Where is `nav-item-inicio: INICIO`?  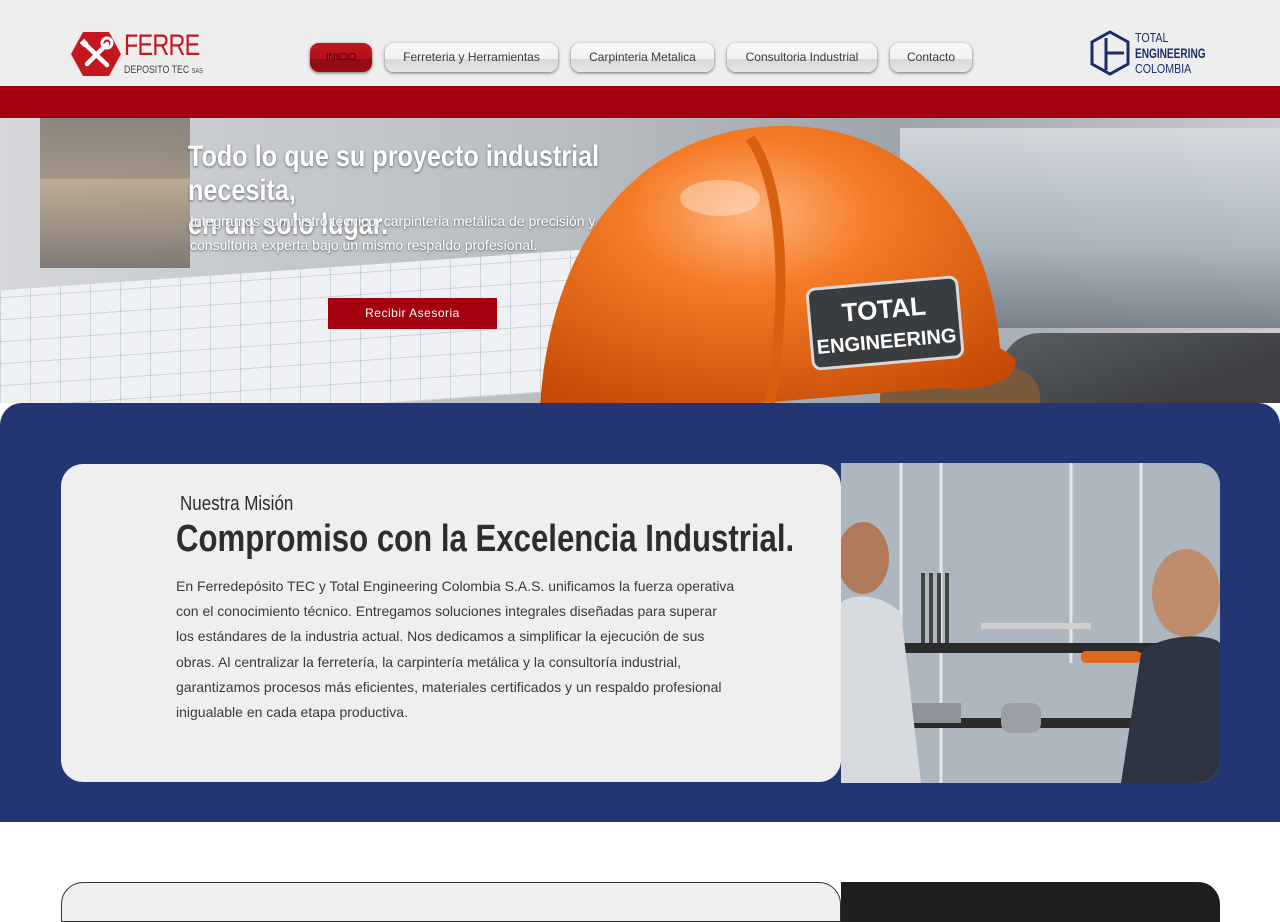 nav-item-inicio: INICIO is located at coordinates (341, 57).